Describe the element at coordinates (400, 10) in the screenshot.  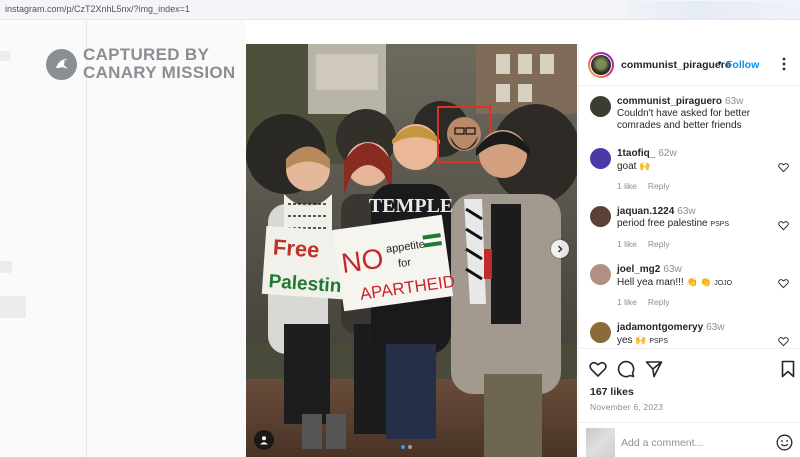
I see `address-bar: instagram.com/p/CzT2XnhL5nx/?img_index=1` at that location.